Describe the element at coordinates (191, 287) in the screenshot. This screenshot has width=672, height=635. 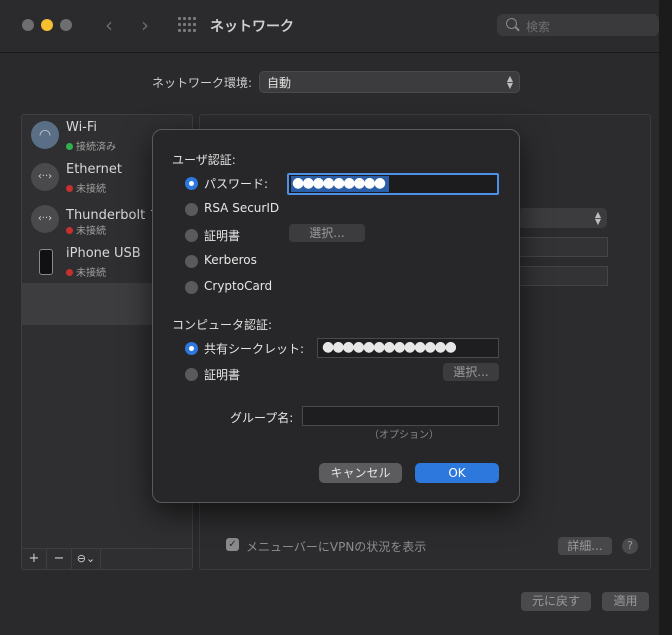
I see `radio-cryptocard` at that location.